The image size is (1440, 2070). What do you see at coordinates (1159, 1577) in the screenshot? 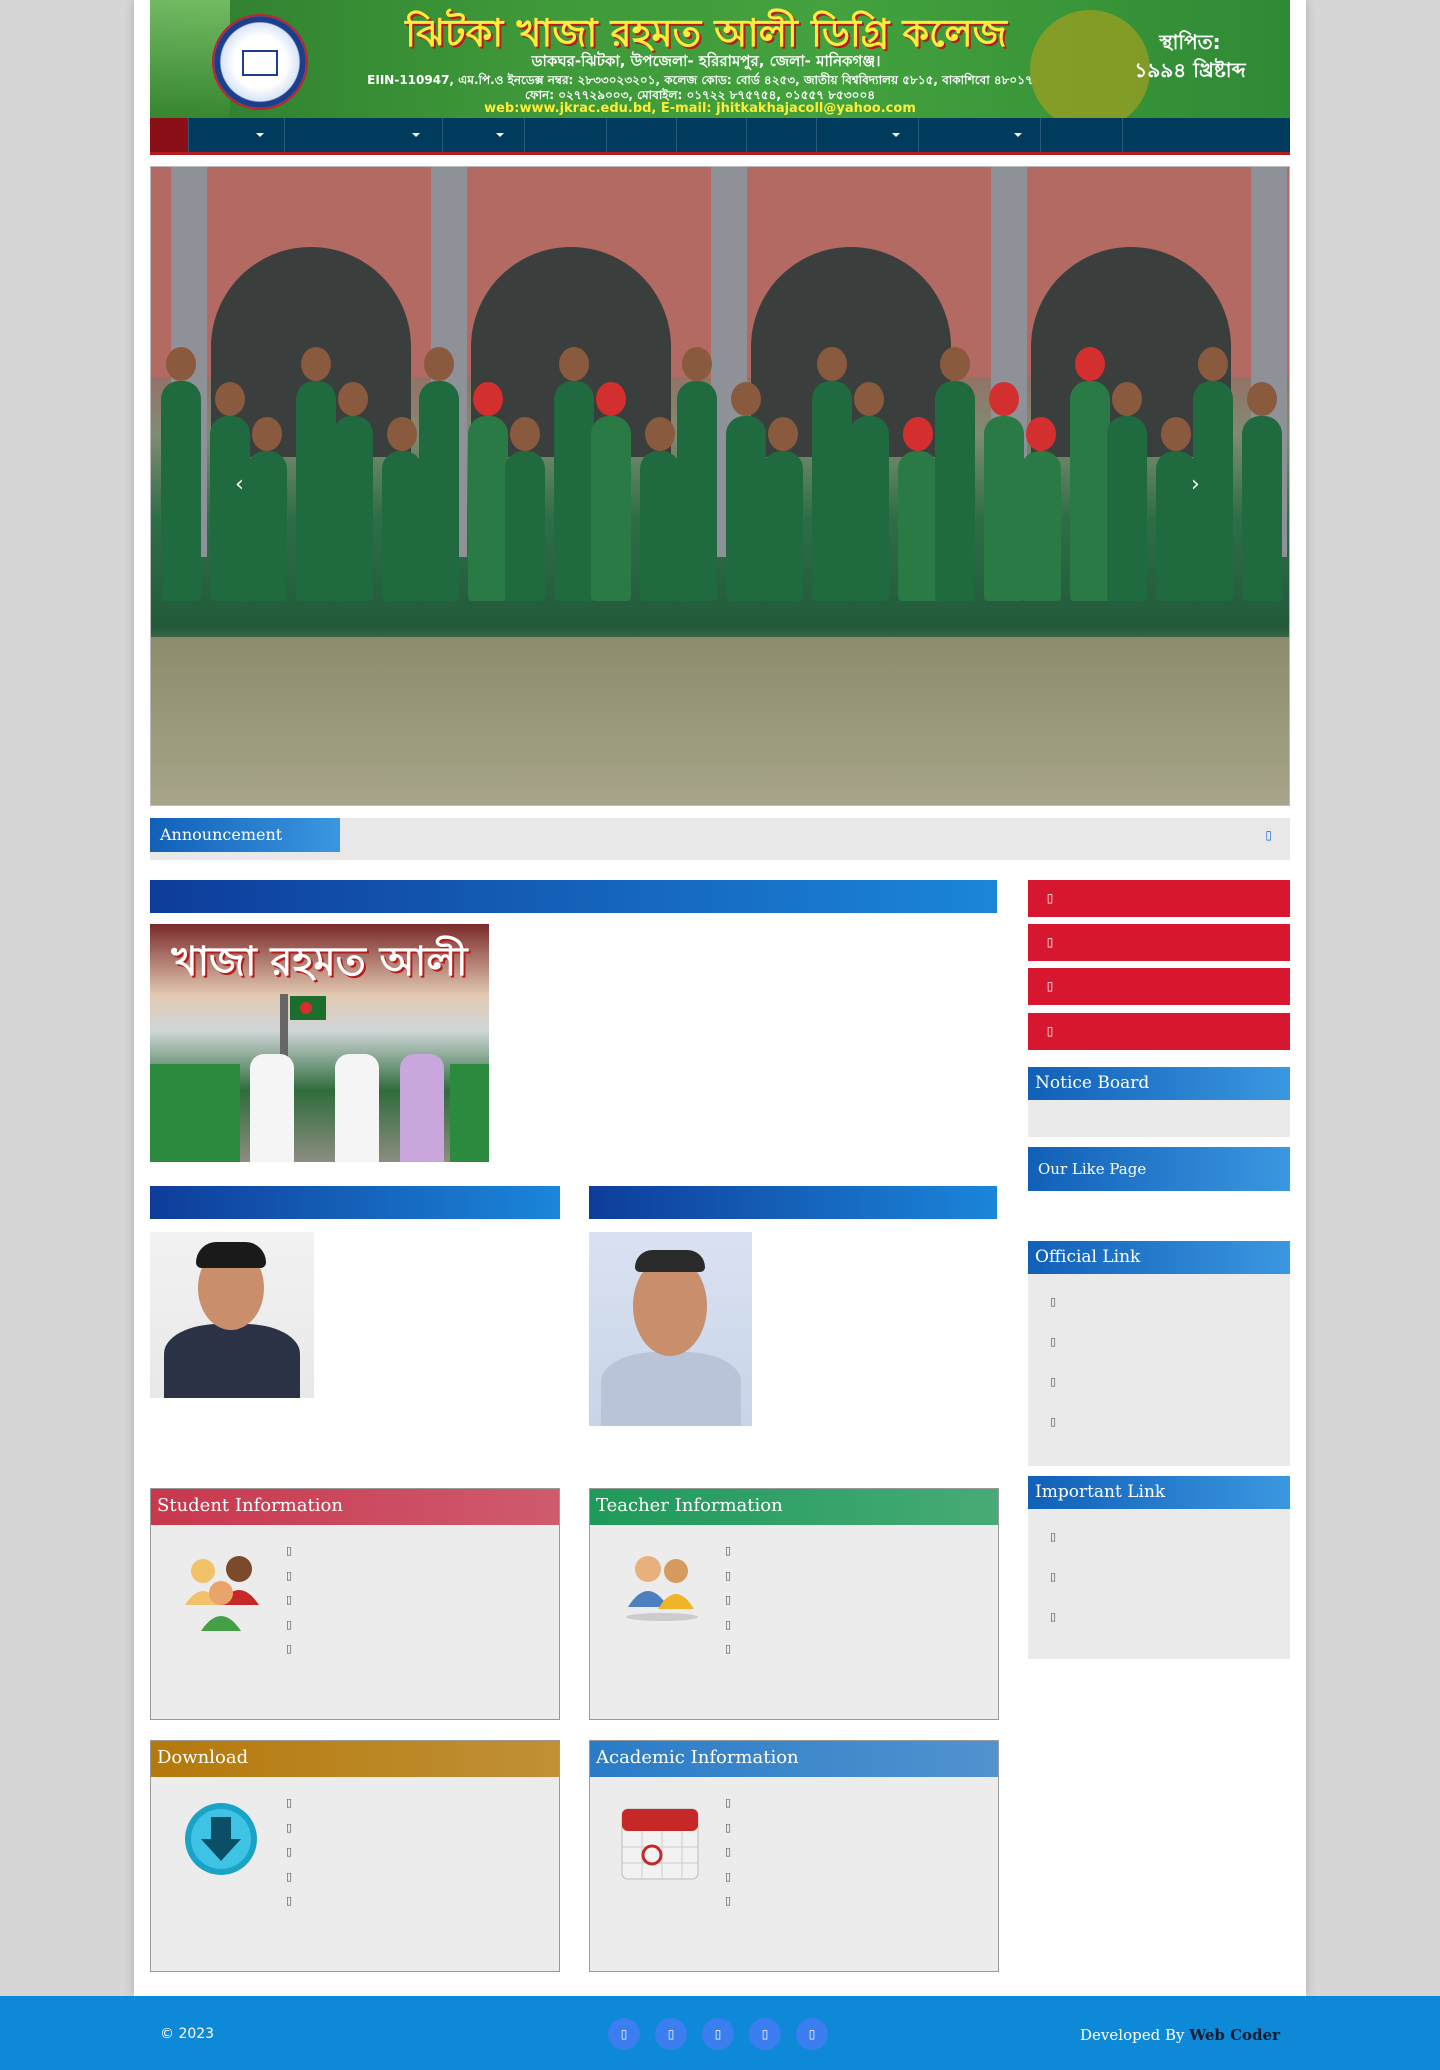
I see `important-link-2: ▯` at bounding box center [1159, 1577].